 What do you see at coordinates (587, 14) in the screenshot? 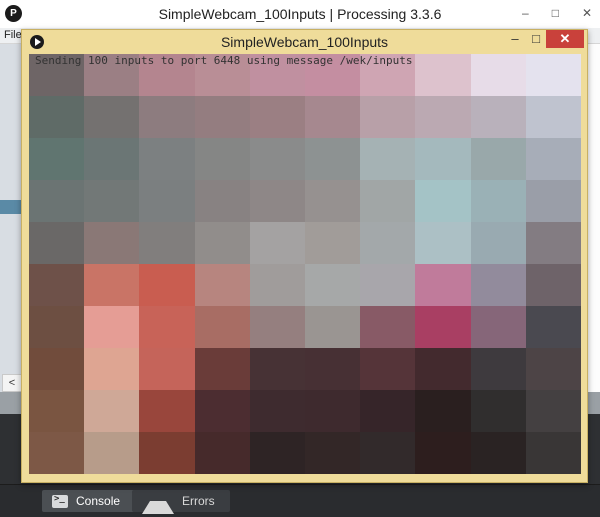
I see `ide-close-button: ✕` at bounding box center [587, 14].